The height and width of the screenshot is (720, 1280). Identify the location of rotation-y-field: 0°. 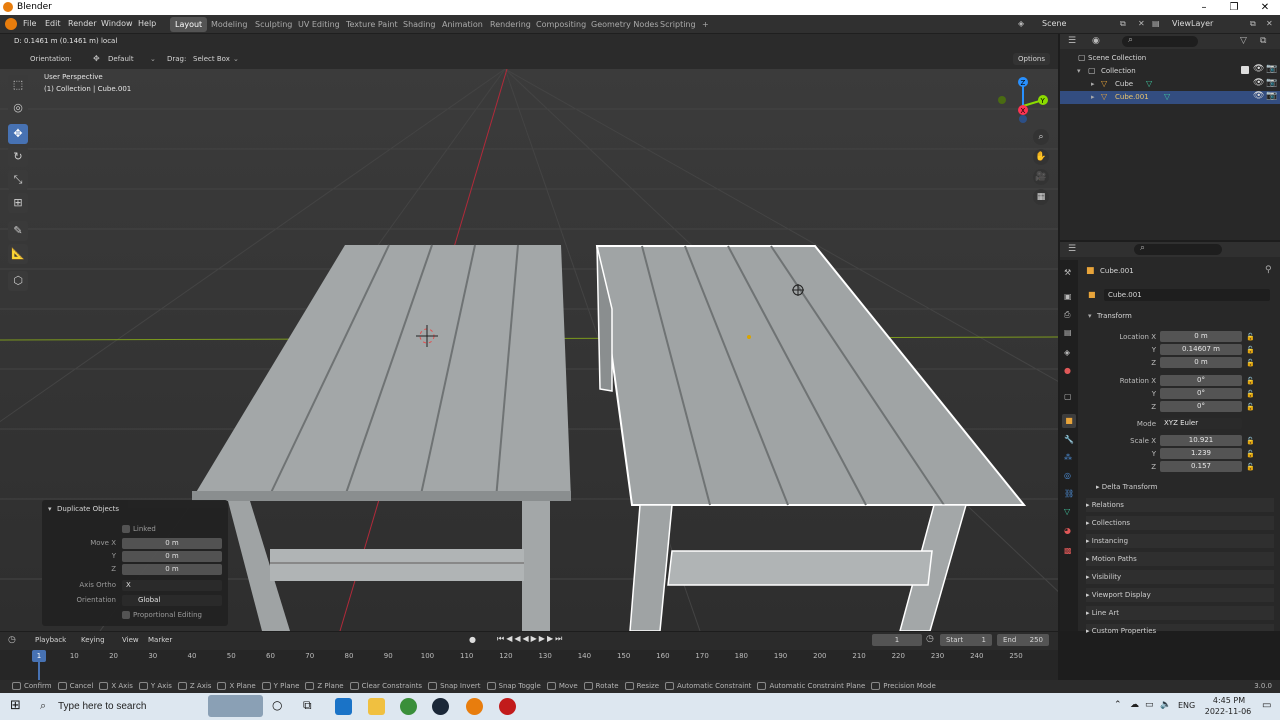
(1201, 393).